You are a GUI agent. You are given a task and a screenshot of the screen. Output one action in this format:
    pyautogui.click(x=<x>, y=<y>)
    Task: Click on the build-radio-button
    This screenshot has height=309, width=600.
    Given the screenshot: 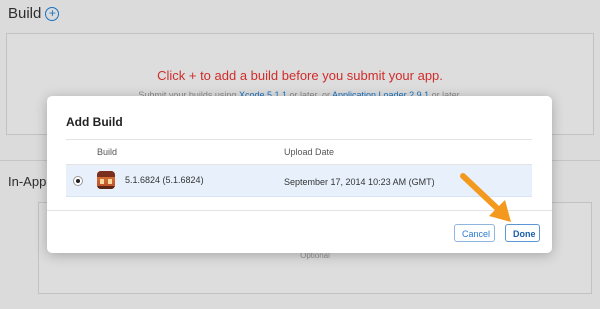 What is the action you would take?
    pyautogui.click(x=78, y=181)
    